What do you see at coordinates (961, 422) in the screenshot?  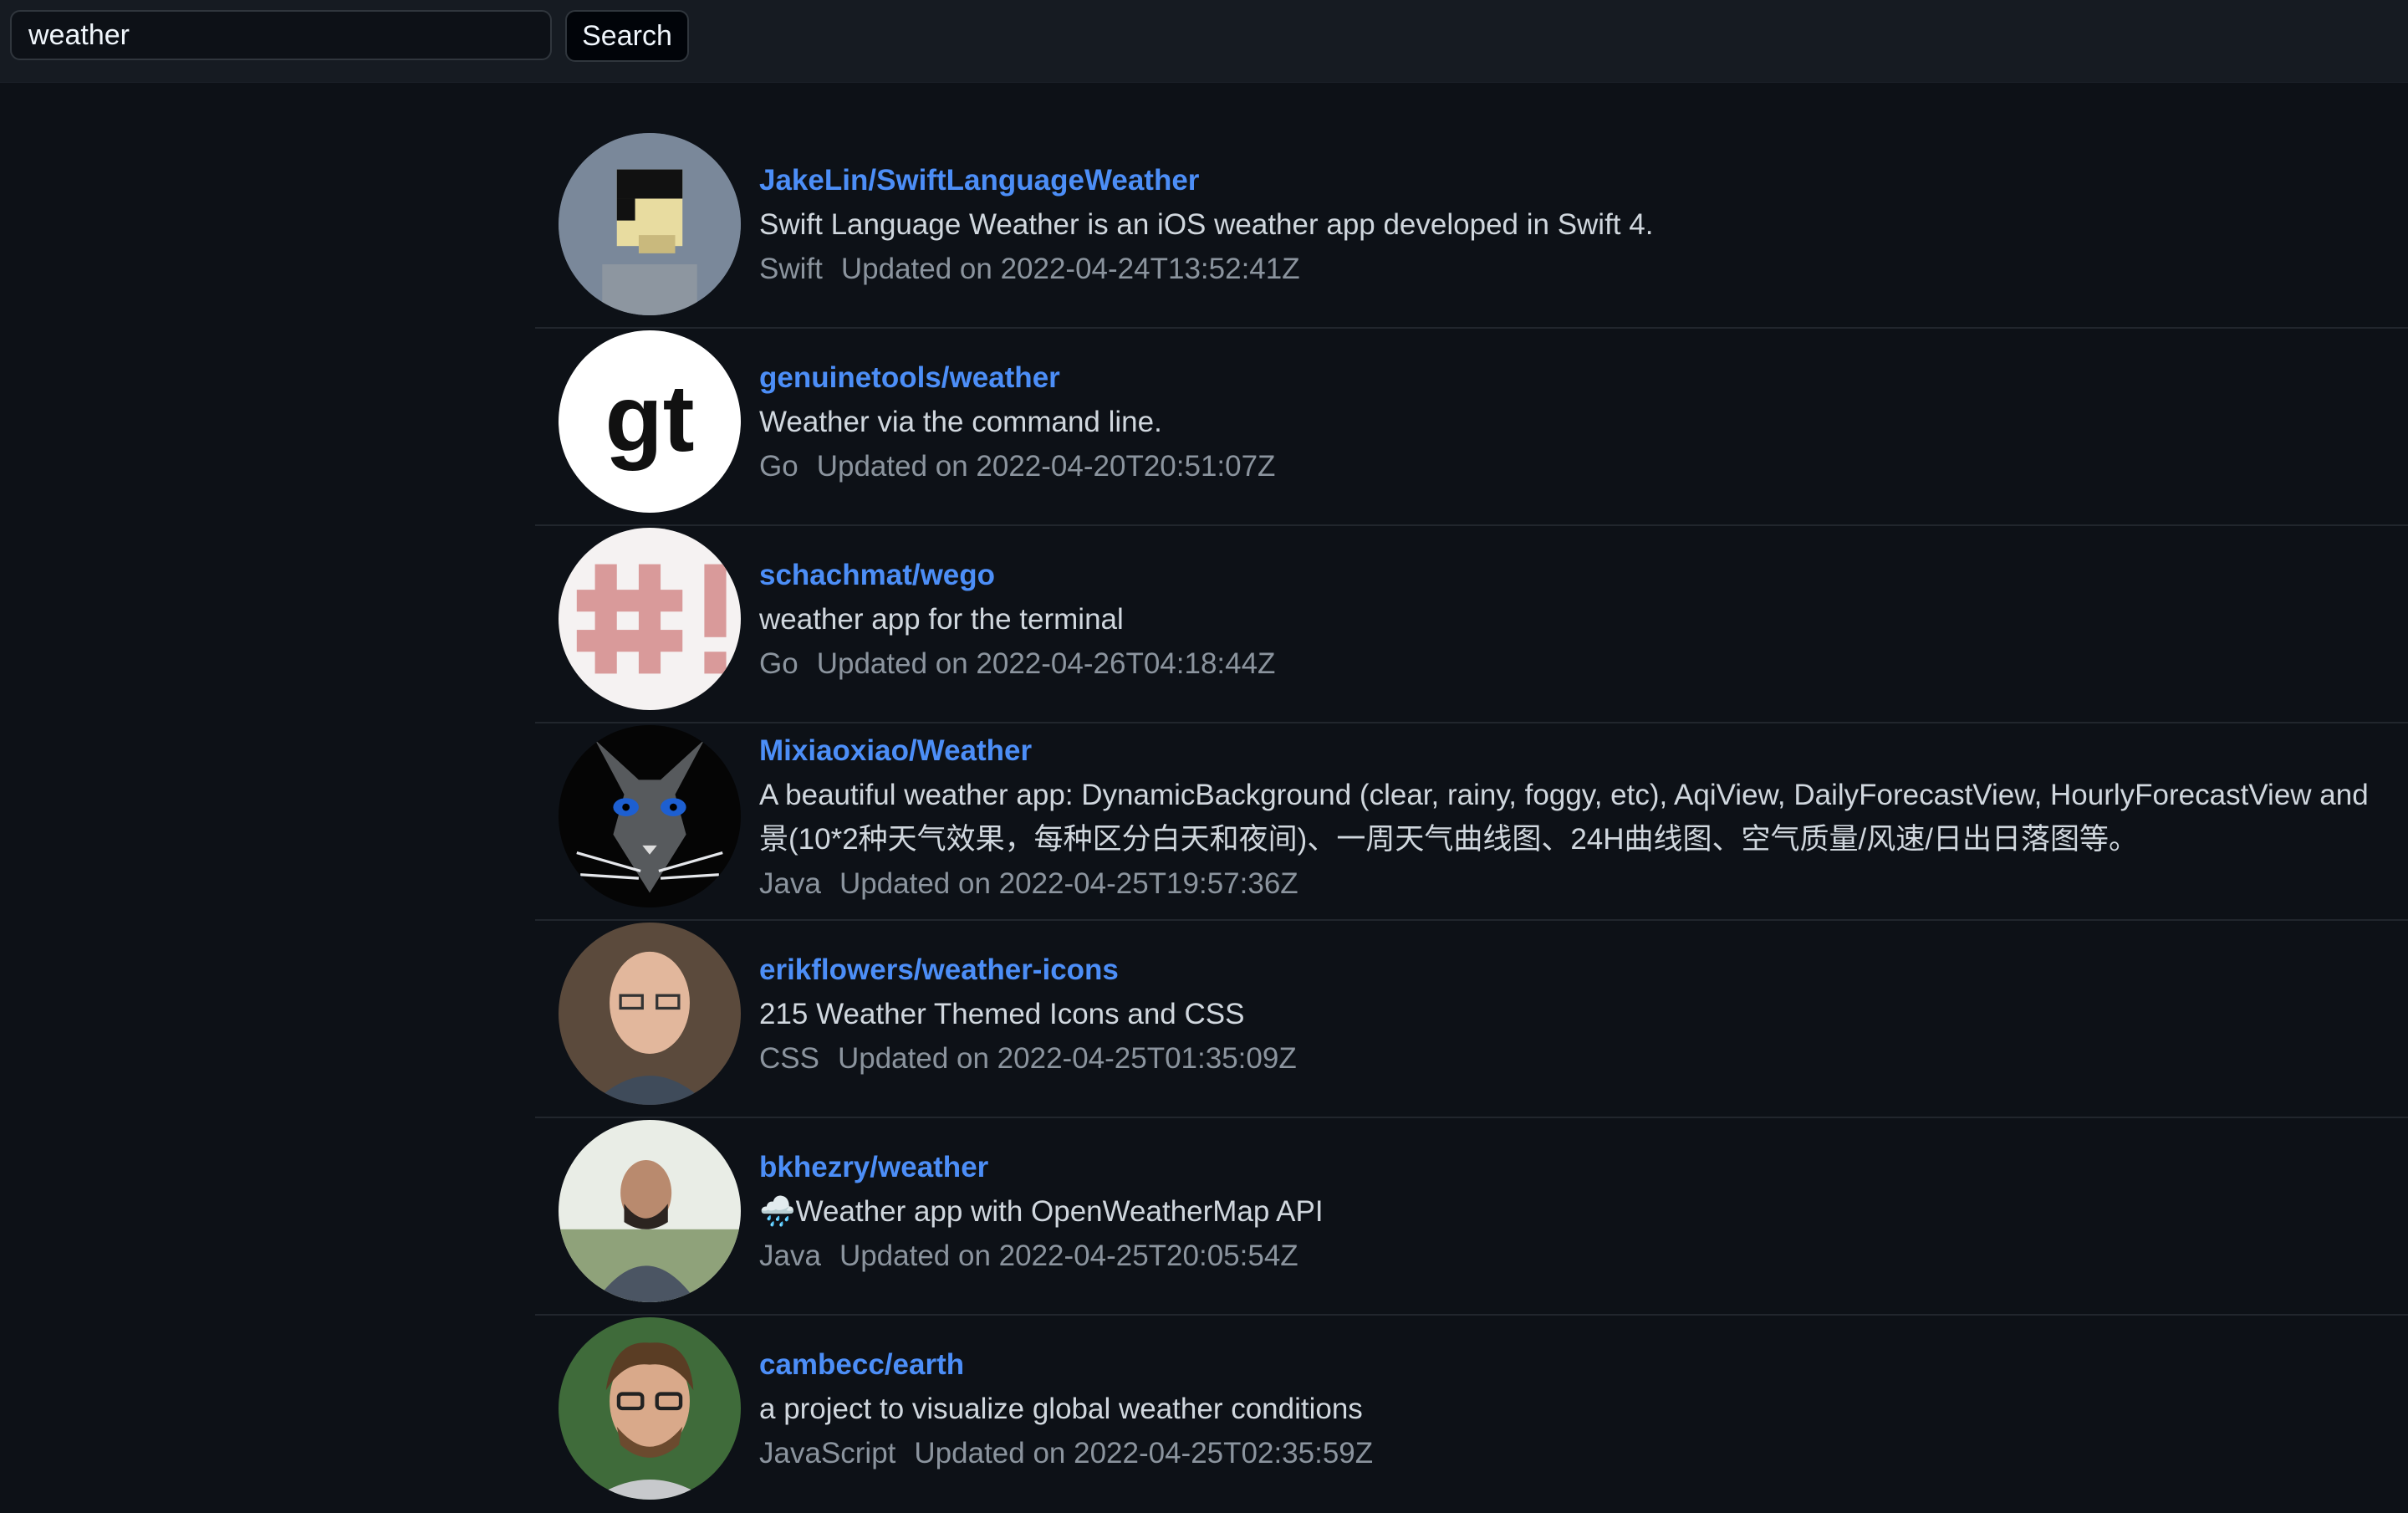 I see `repo-description: Weather via the command line.` at bounding box center [961, 422].